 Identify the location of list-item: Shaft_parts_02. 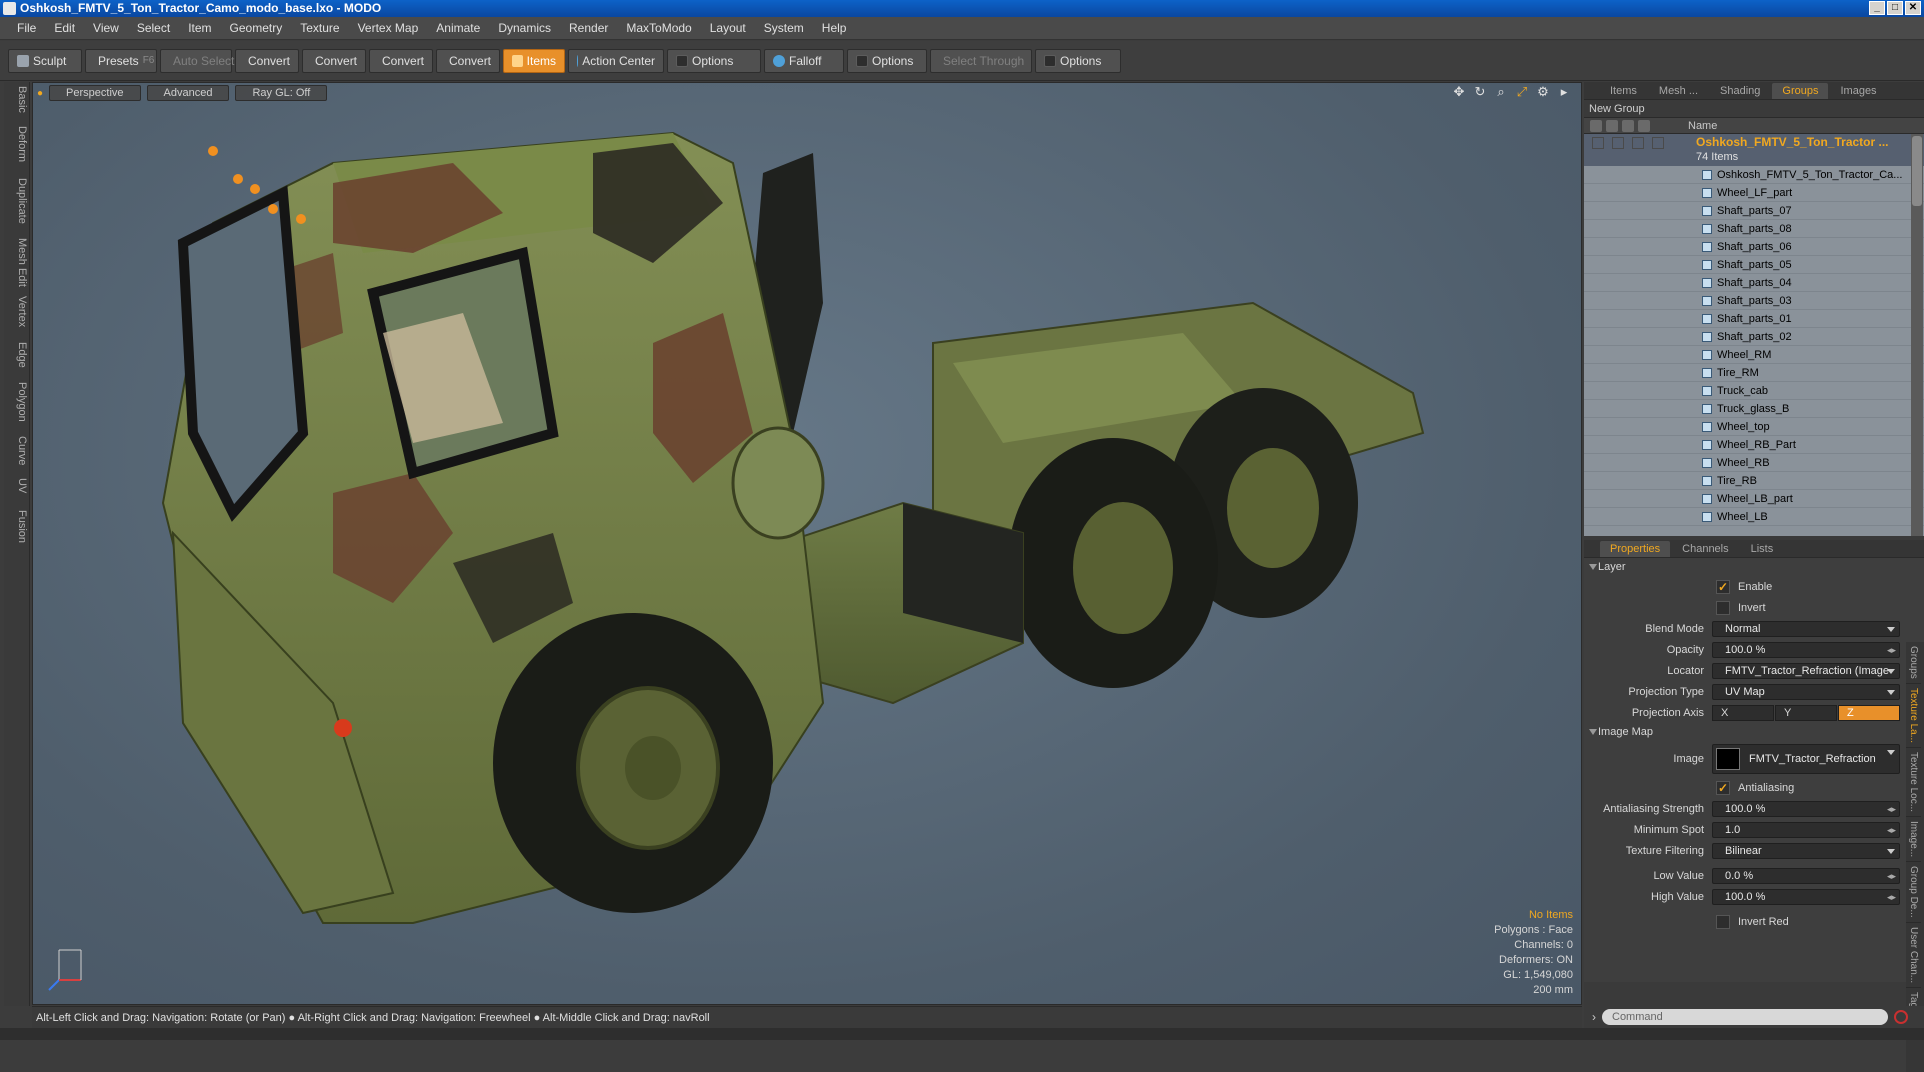
(1754, 337).